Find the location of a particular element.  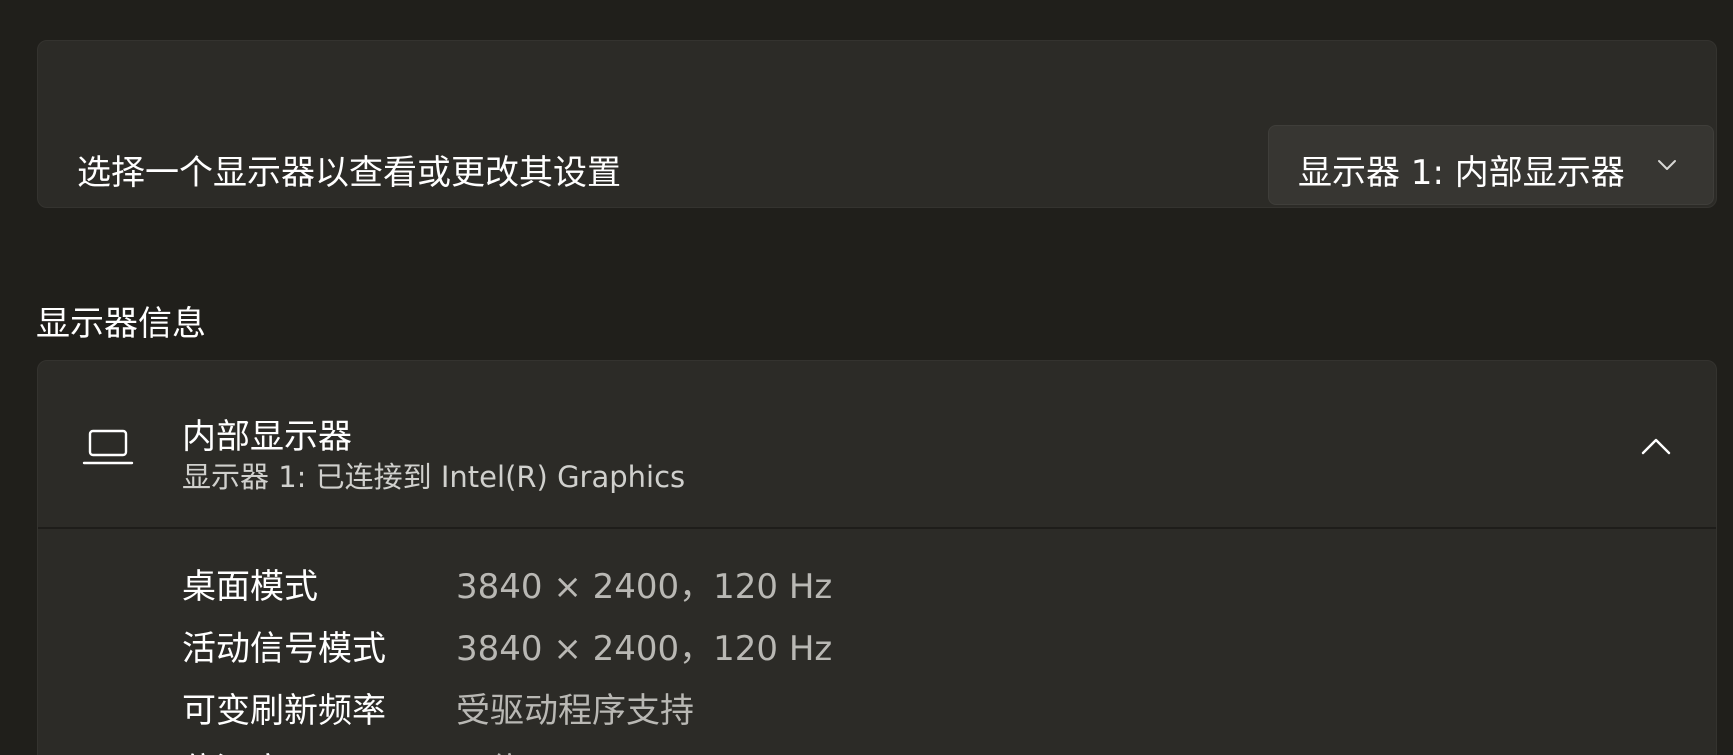

chevron-down-icon is located at coordinates (1667, 165).